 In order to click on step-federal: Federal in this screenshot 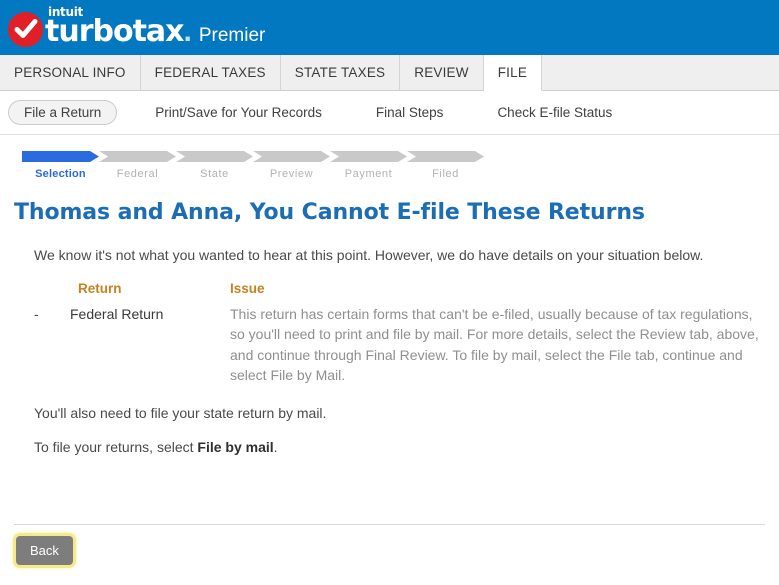, I will do `click(137, 165)`.